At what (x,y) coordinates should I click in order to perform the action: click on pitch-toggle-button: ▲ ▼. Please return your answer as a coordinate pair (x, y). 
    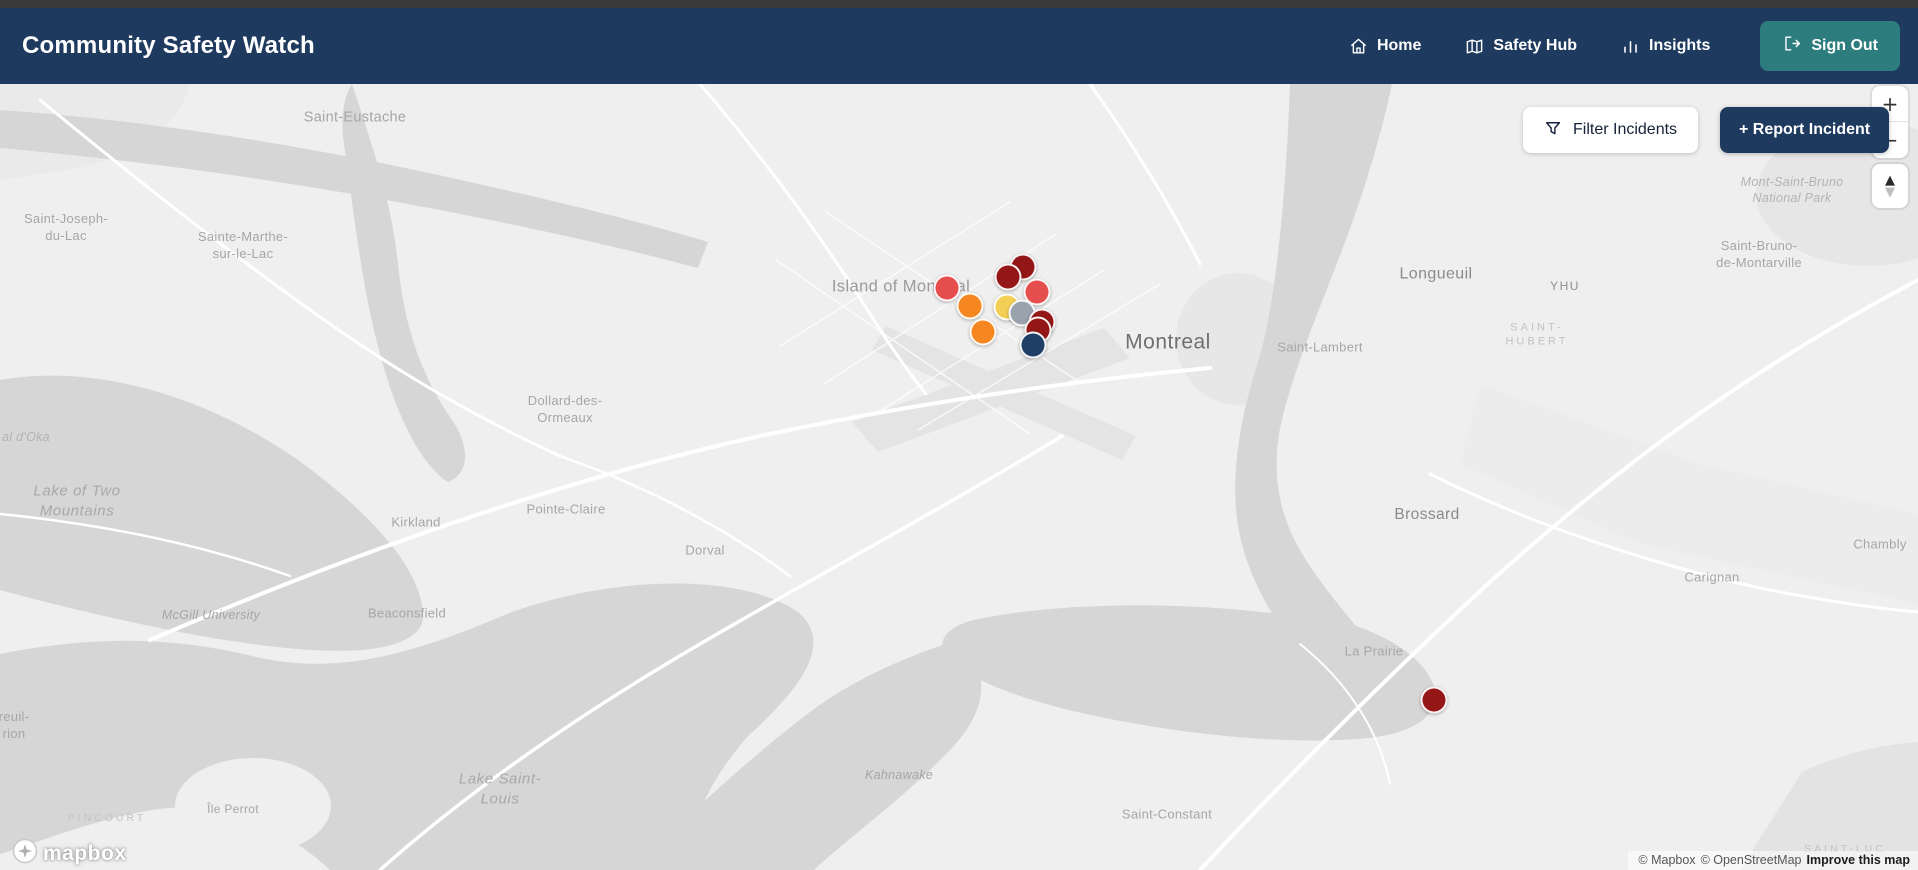
    Looking at the image, I should click on (1890, 186).